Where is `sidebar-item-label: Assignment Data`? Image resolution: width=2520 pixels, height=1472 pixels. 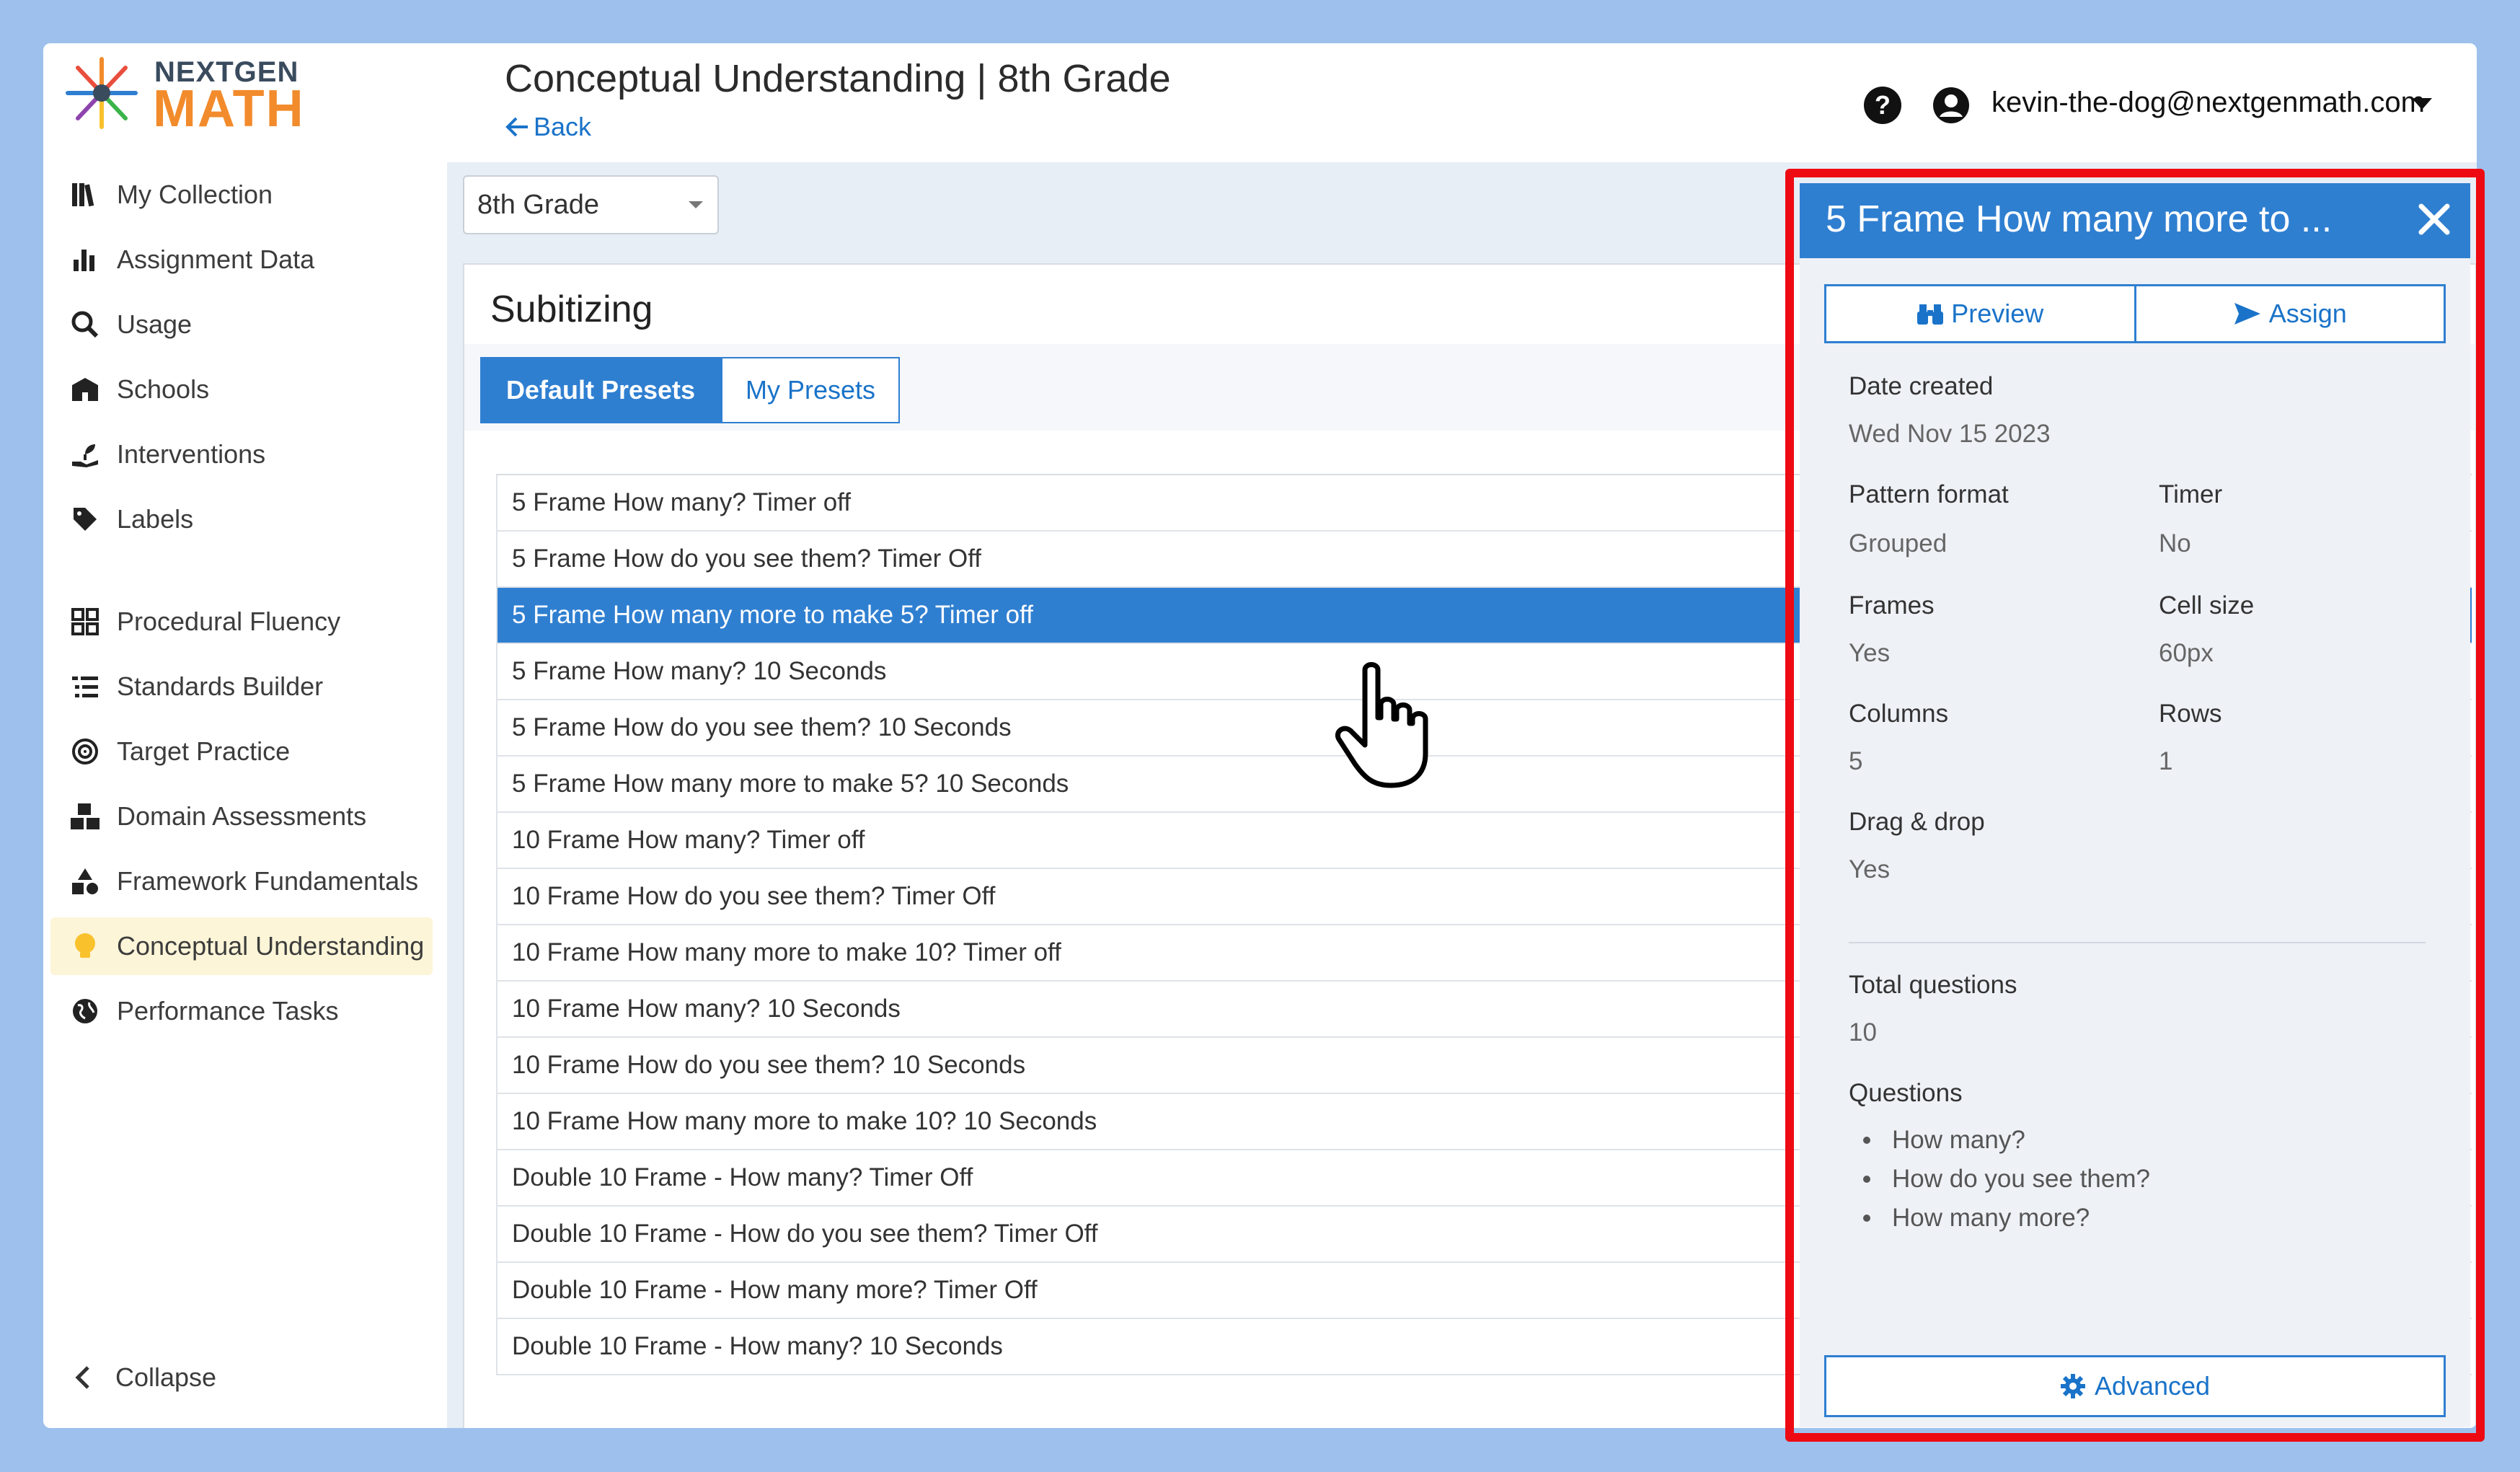 sidebar-item-label: Assignment Data is located at coordinates (216, 259).